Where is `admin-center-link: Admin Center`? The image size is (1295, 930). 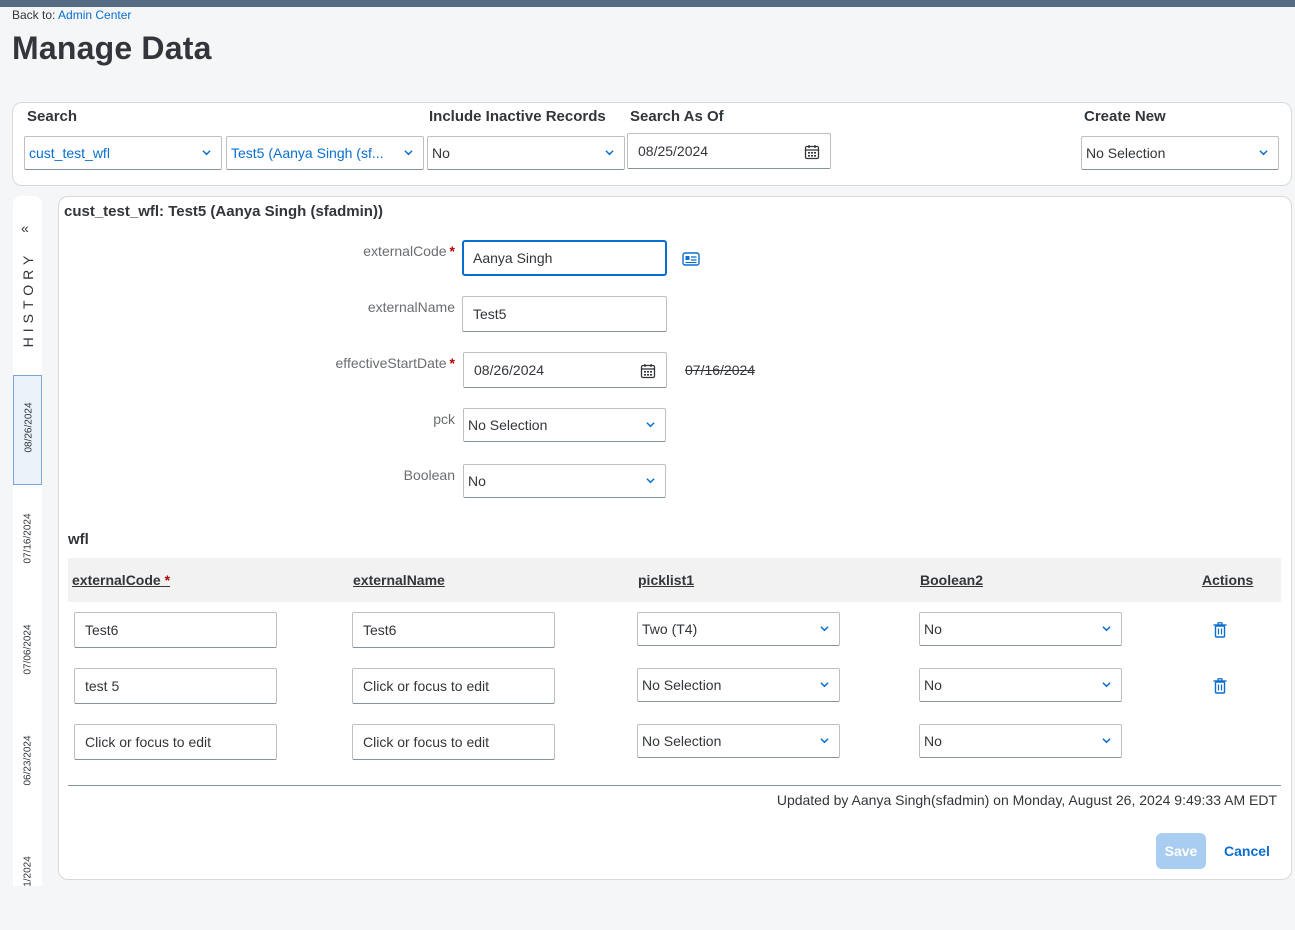
admin-center-link: Admin Center is located at coordinates (94, 15).